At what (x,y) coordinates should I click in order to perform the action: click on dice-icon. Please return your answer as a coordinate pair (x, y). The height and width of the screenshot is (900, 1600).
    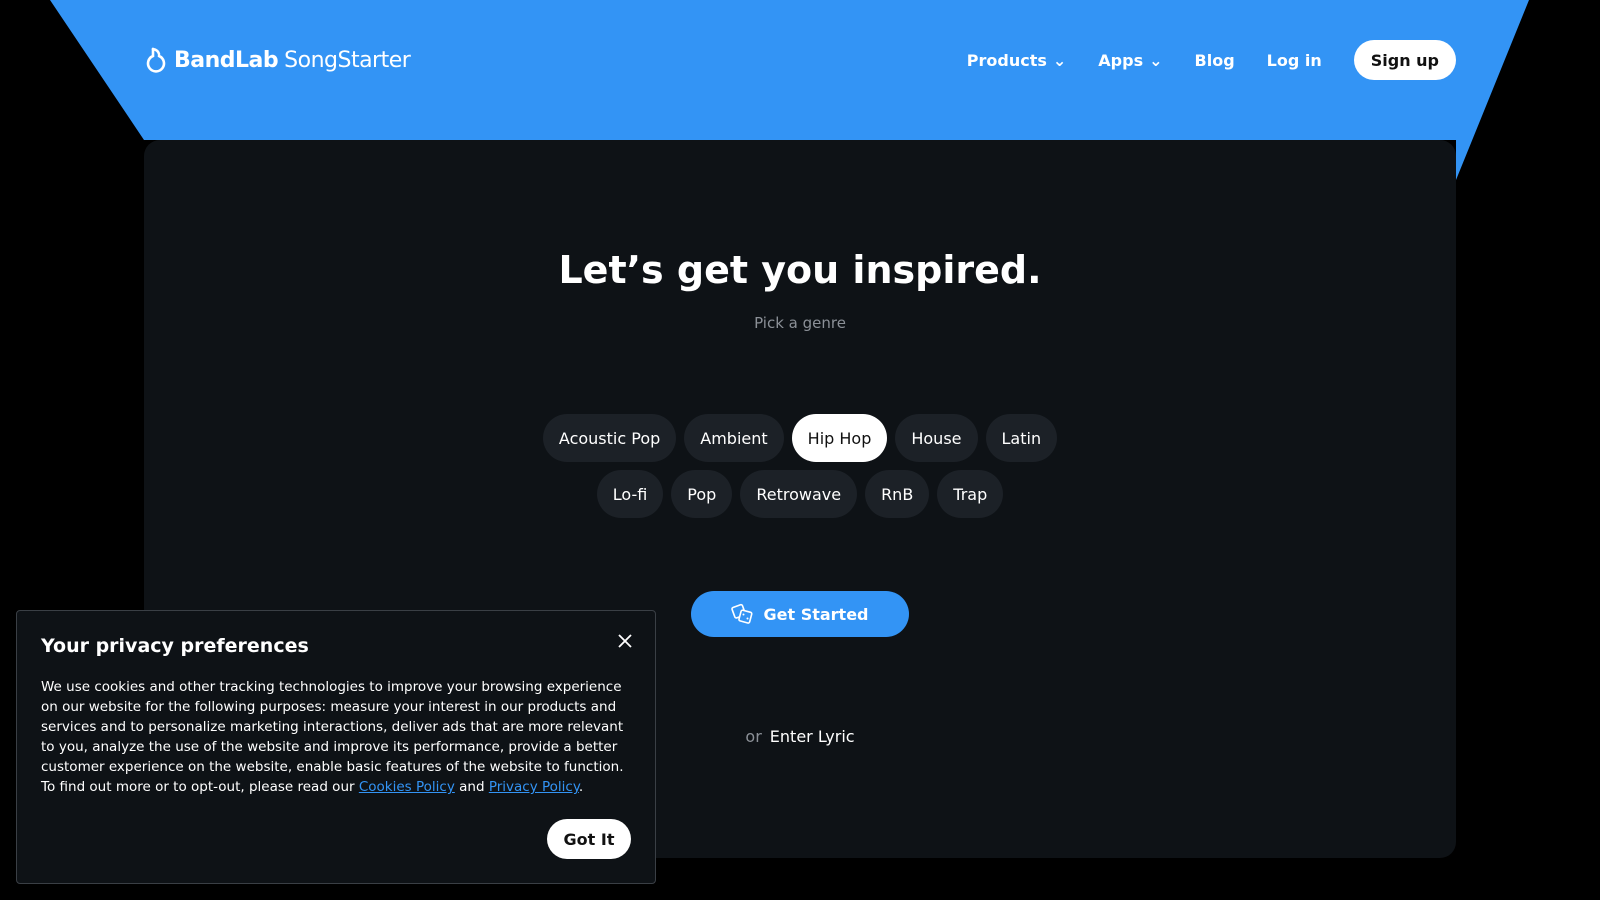
    Looking at the image, I should click on (742, 613).